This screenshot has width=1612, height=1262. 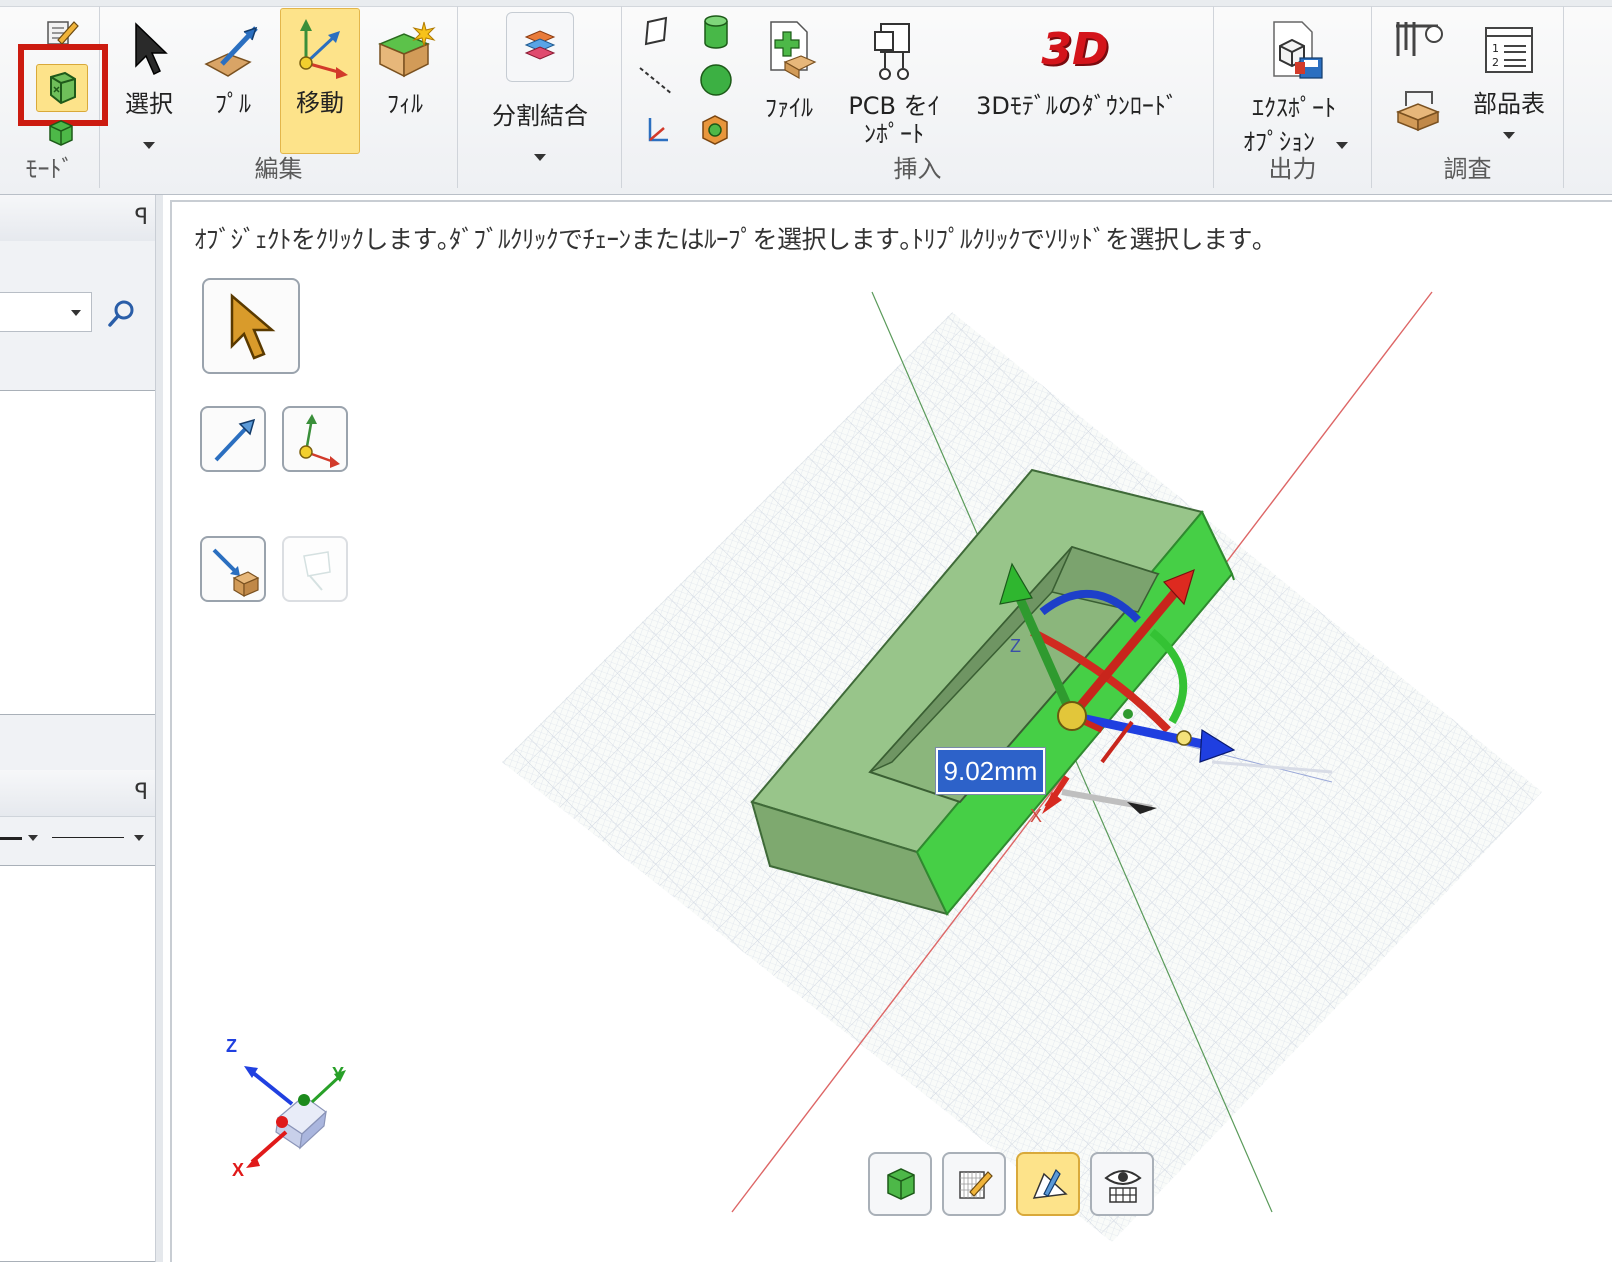 I want to click on export-dropdown-icon, so click(x=1342, y=145).